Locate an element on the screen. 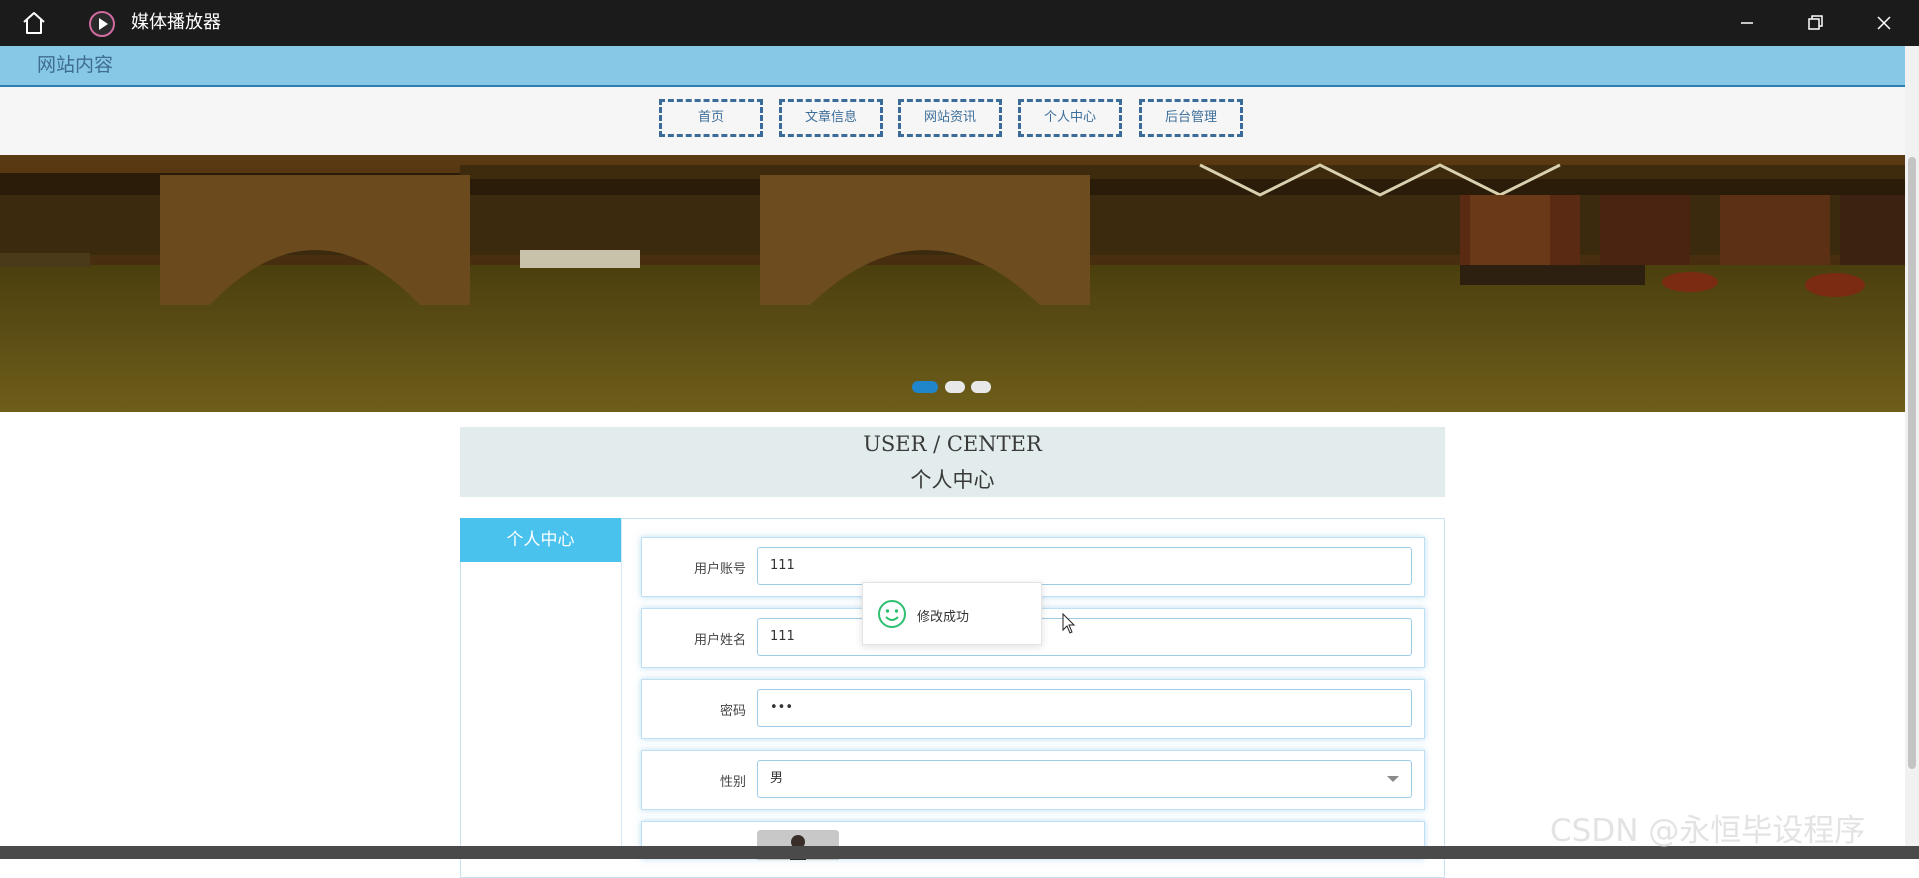 This screenshot has height=878, width=1919. gender-select: 男 is located at coordinates (1084, 779).